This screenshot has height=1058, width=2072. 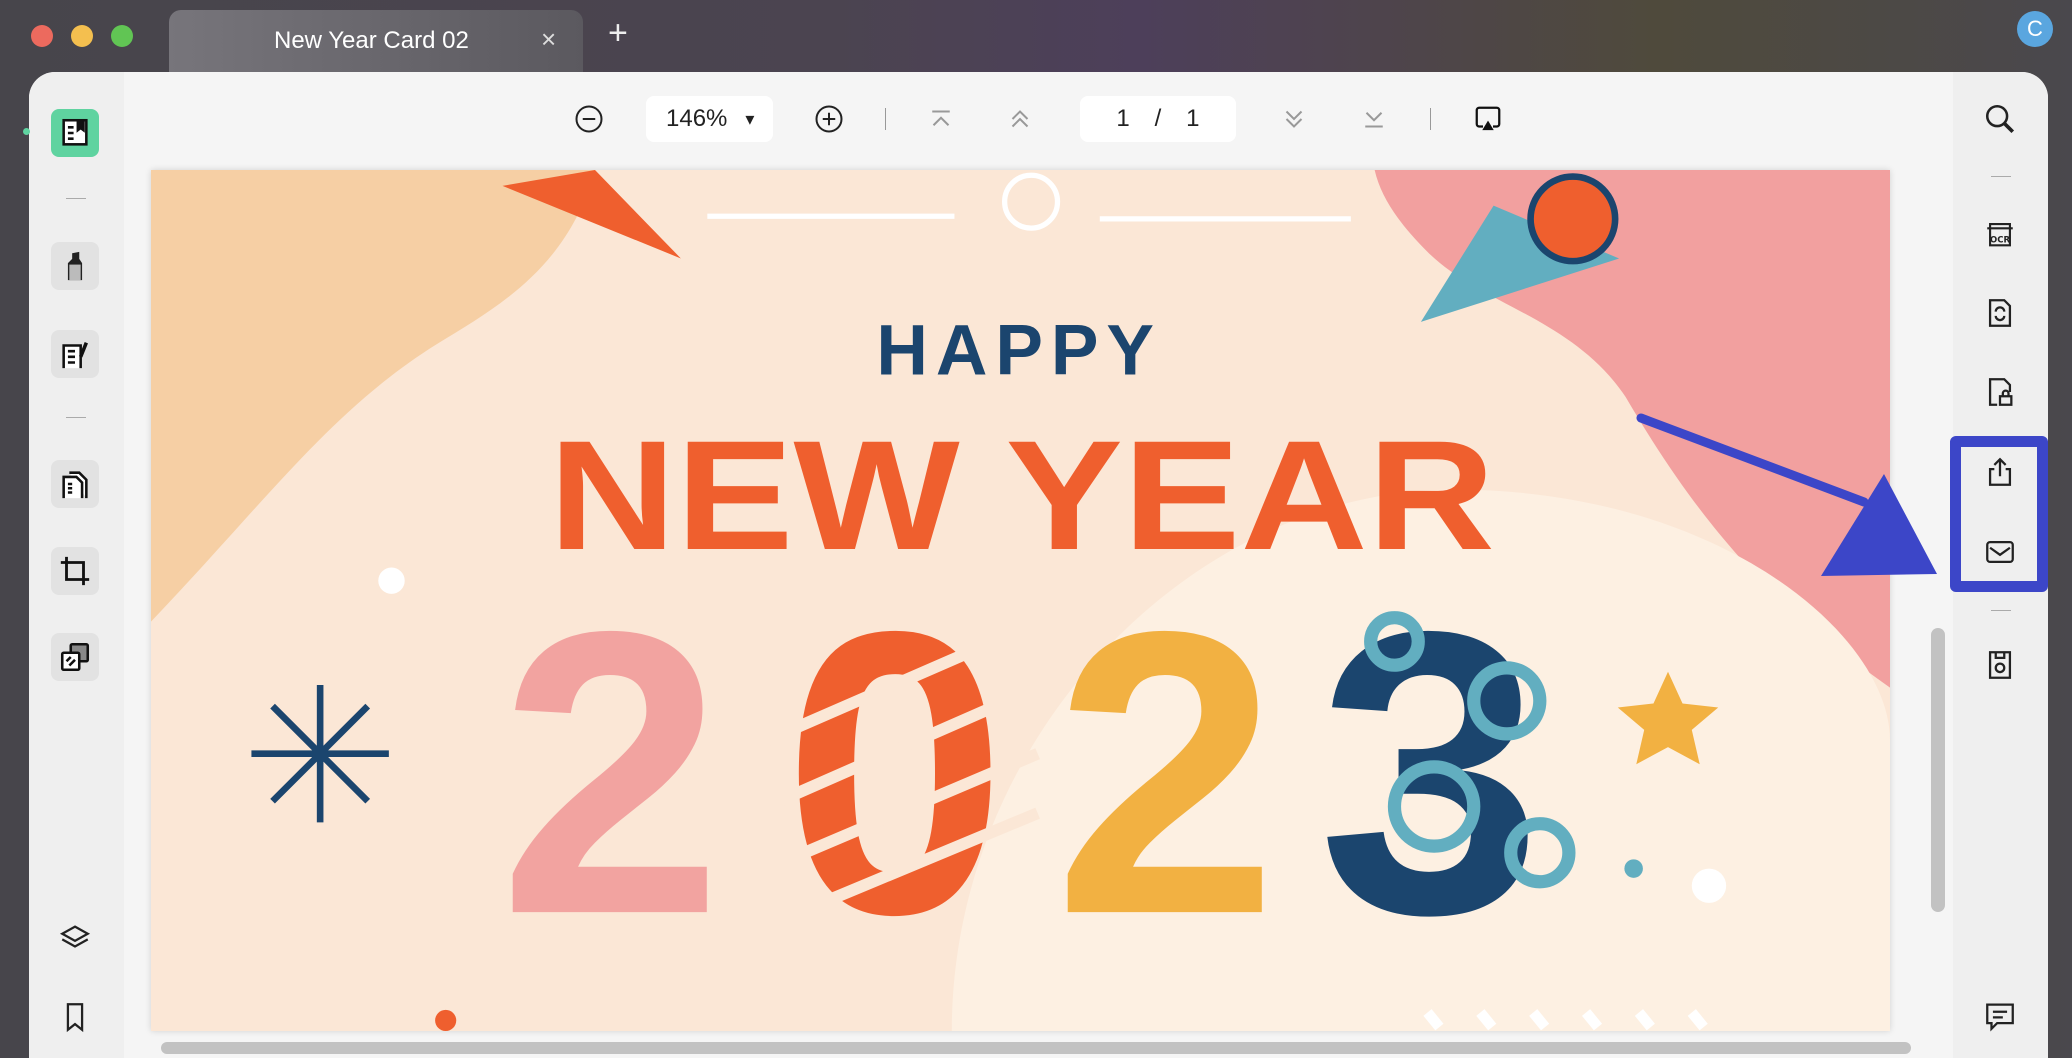 What do you see at coordinates (1786, 494) in the screenshot?
I see `annotation-arrow` at bounding box center [1786, 494].